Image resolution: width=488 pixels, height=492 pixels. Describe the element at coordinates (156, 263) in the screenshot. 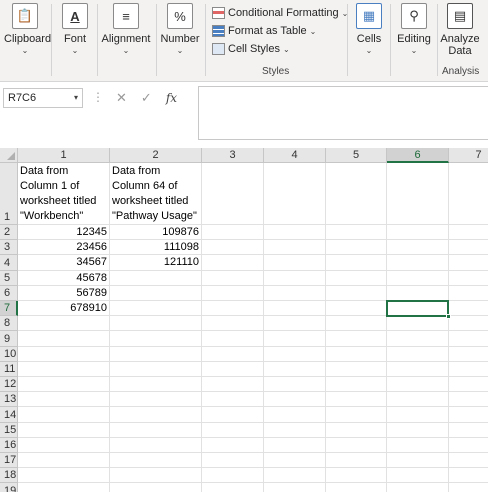

I see `cell-r4c2: 121110` at that location.